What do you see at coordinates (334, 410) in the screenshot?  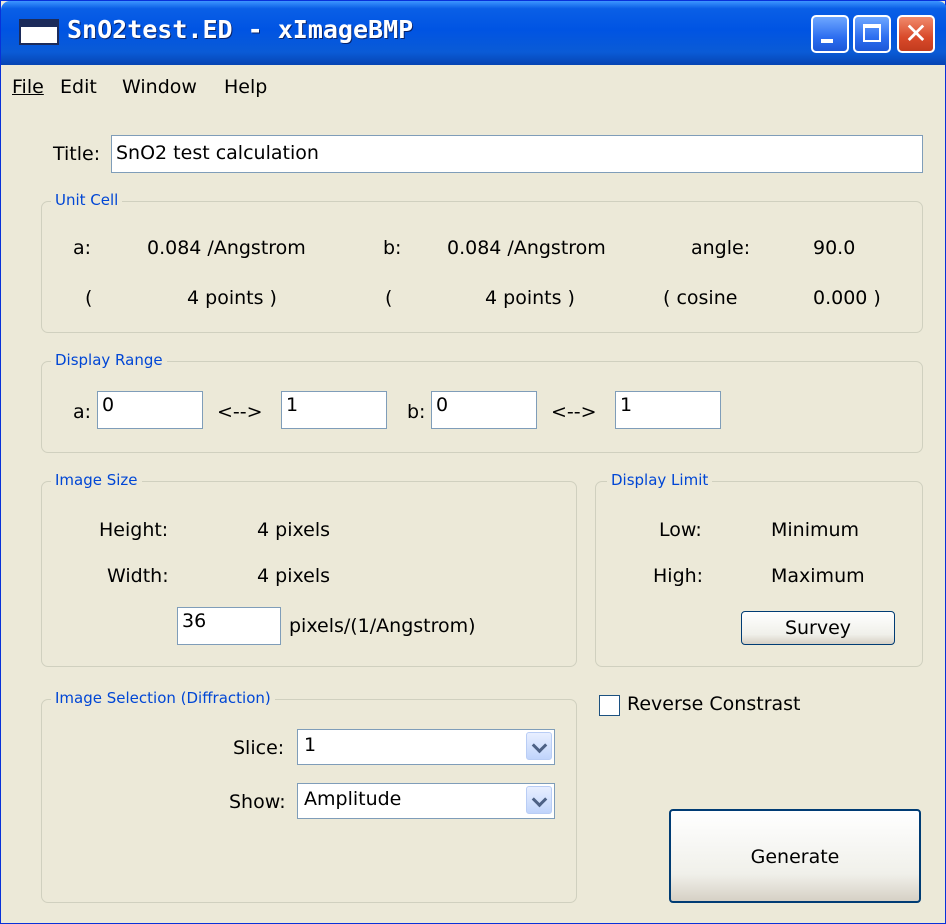 I see `range-a-to-input: 1` at bounding box center [334, 410].